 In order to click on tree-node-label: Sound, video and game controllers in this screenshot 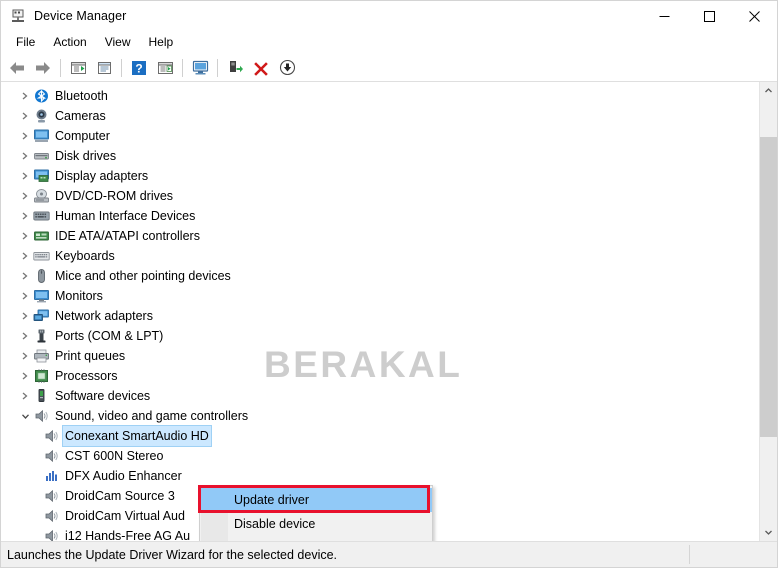, I will do `click(152, 416)`.